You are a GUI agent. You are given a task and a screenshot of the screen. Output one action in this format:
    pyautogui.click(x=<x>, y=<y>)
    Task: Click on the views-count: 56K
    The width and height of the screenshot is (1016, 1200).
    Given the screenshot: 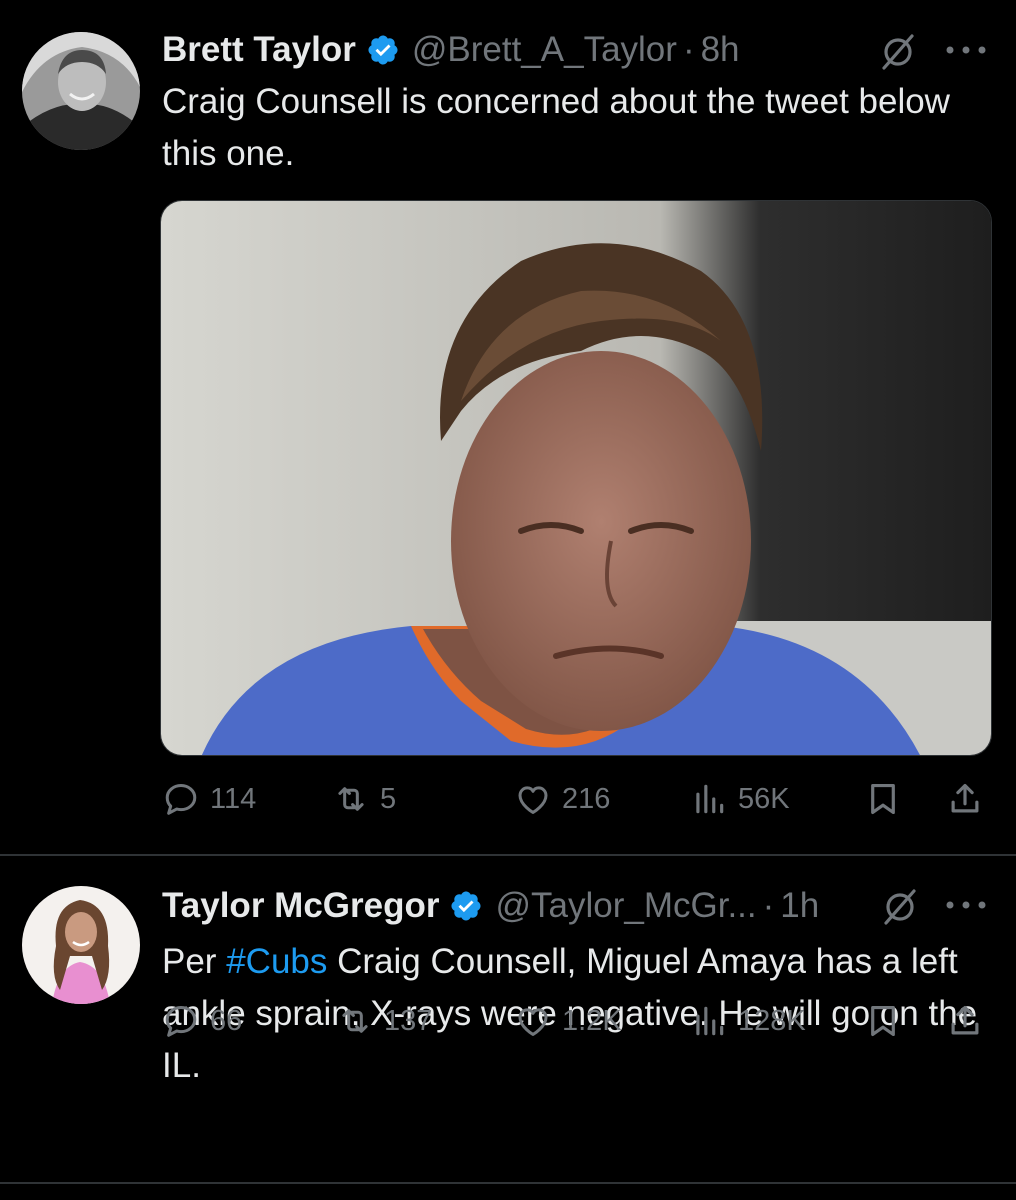 What is the action you would take?
    pyautogui.click(x=764, y=798)
    